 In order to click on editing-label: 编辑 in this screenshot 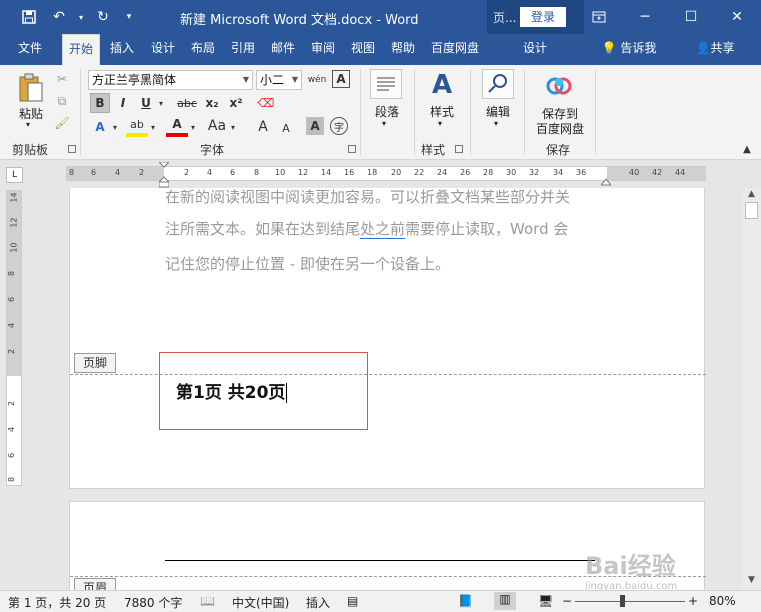, I will do `click(498, 111)`.